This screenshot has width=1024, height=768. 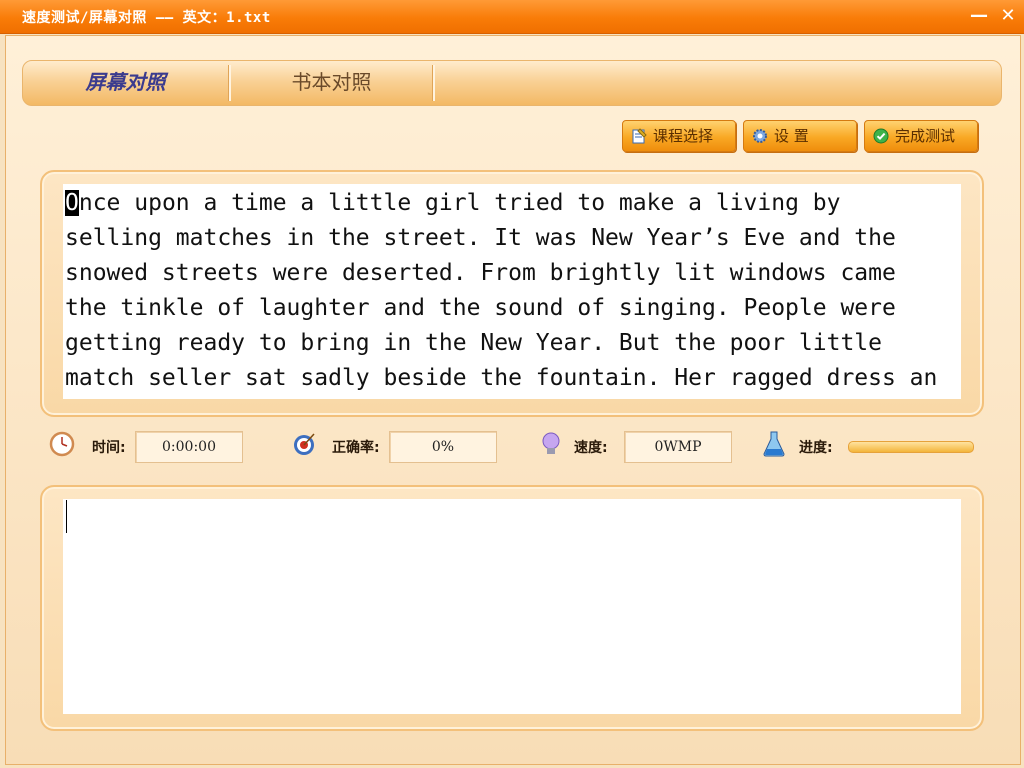 I want to click on course-select-label: 课程选择, so click(x=683, y=136).